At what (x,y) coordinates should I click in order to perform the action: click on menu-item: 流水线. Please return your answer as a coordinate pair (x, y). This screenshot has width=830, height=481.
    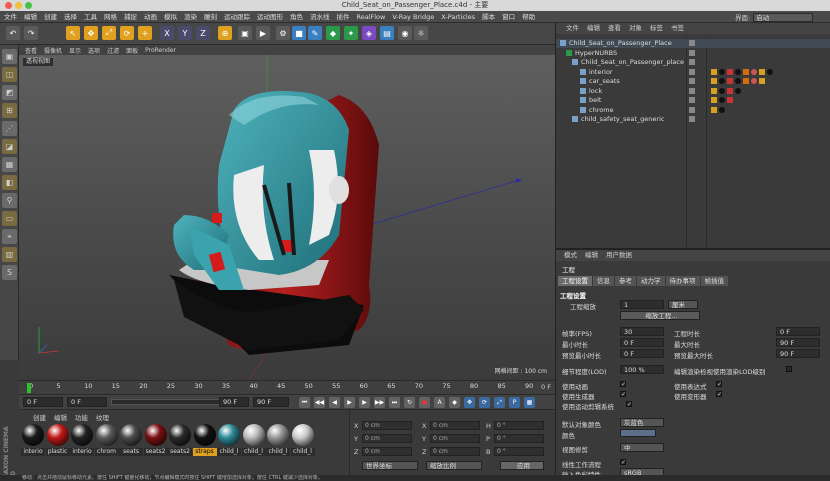
    Looking at the image, I should click on (320, 17).